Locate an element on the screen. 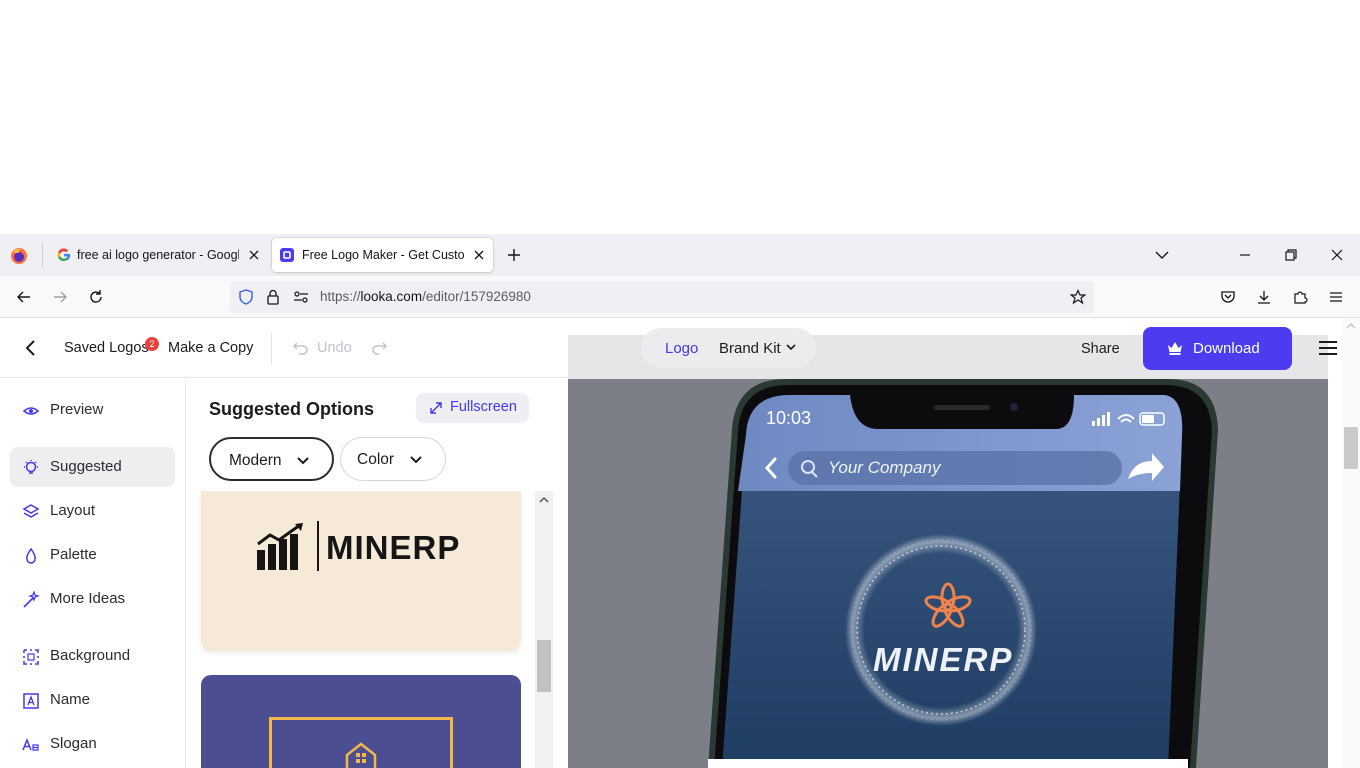 The width and height of the screenshot is (1360, 768). sidebar-item-preview: Preview is located at coordinates (92, 410).